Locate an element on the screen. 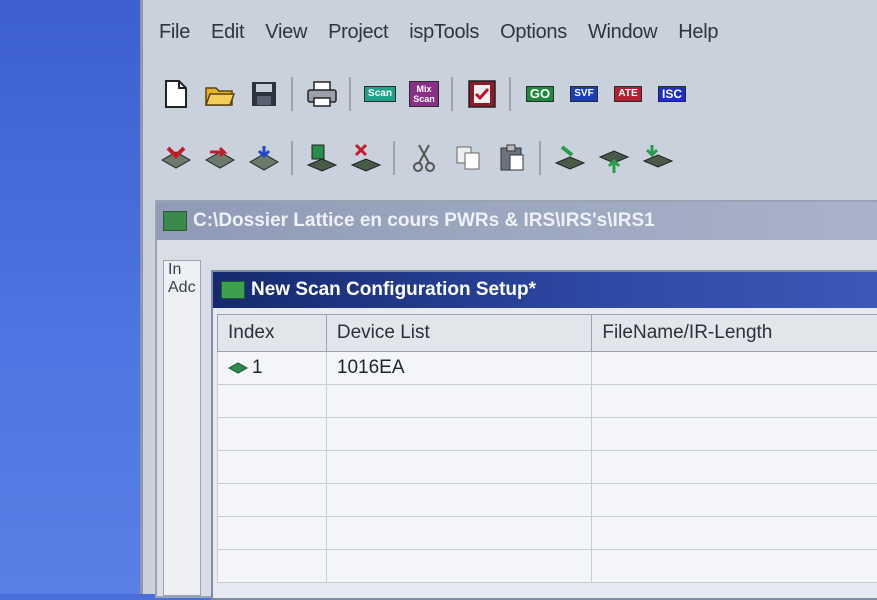 This screenshot has width=877, height=600. device-red-button is located at coordinates (176, 158).